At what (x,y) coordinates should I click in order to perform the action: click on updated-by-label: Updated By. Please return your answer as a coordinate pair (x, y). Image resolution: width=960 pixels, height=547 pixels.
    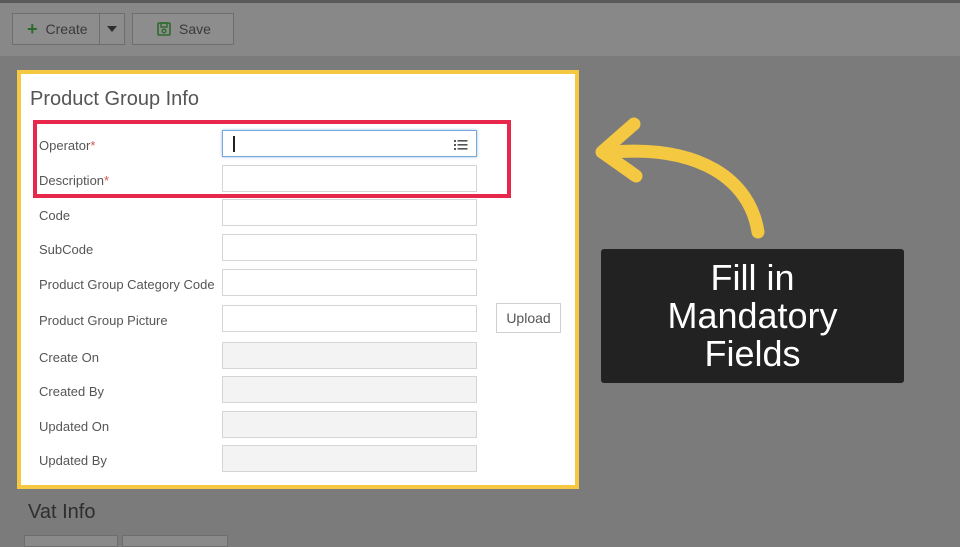
    Looking at the image, I should click on (73, 460).